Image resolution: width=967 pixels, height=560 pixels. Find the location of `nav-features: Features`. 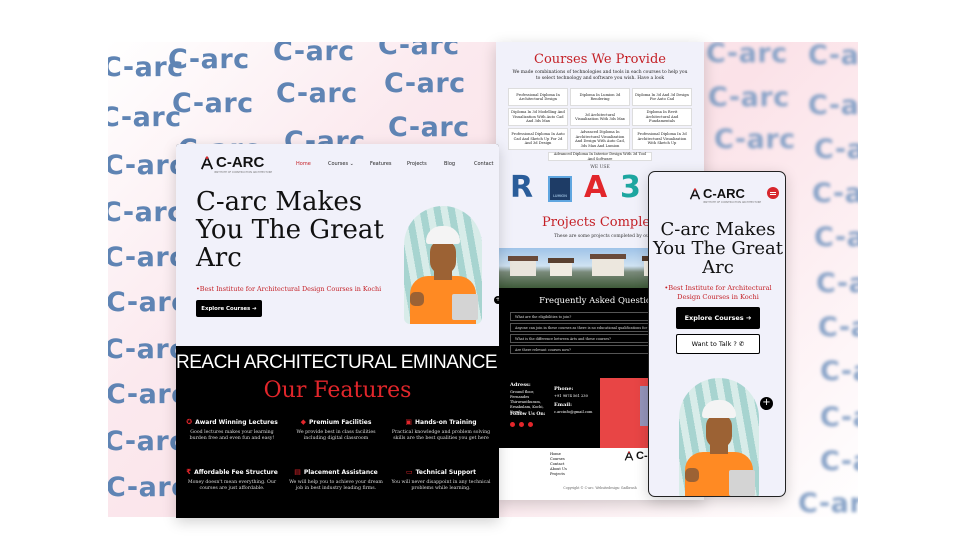

nav-features: Features is located at coordinates (381, 164).